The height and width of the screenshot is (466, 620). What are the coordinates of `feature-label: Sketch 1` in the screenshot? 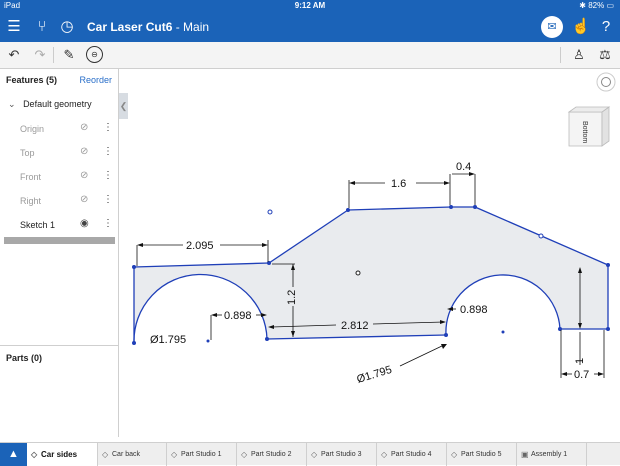 It's located at (38, 225).